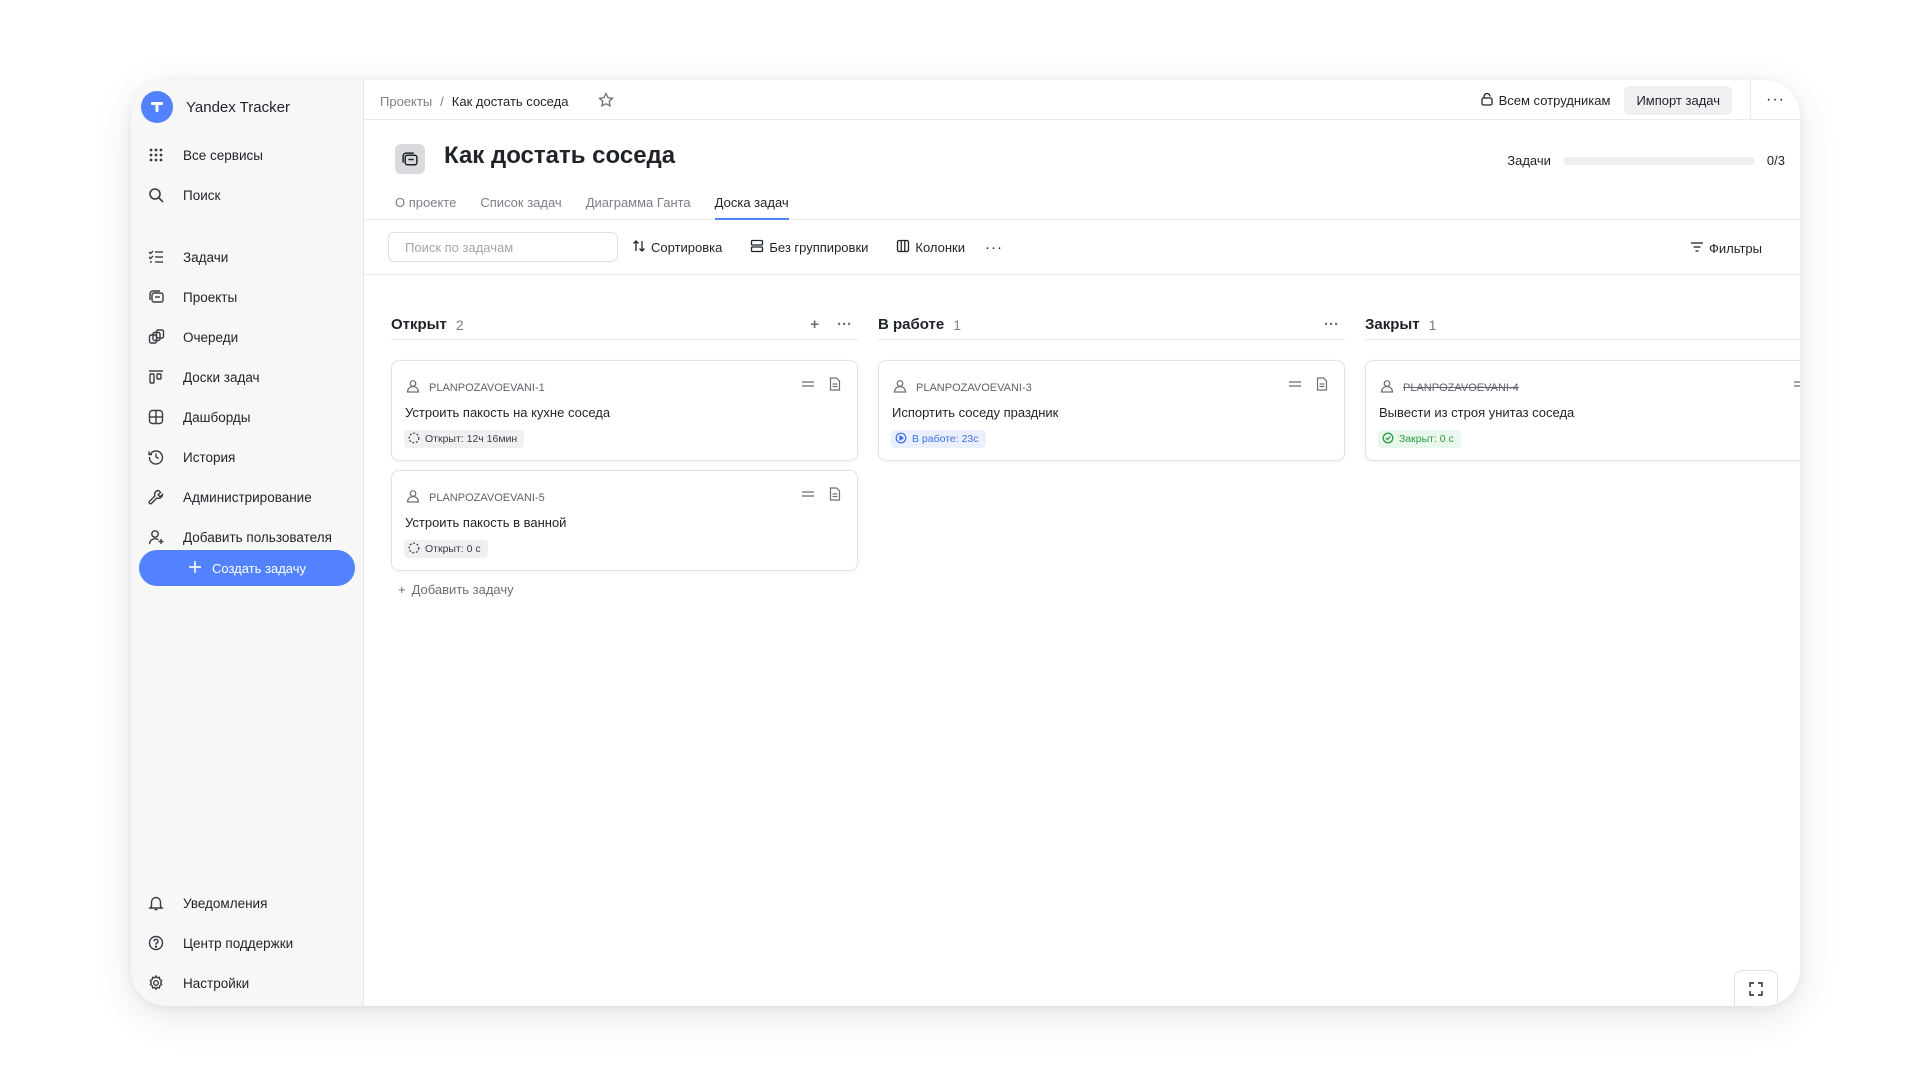 The height and width of the screenshot is (1080, 1920). What do you see at coordinates (606, 101) in the screenshot?
I see `star-icon` at bounding box center [606, 101].